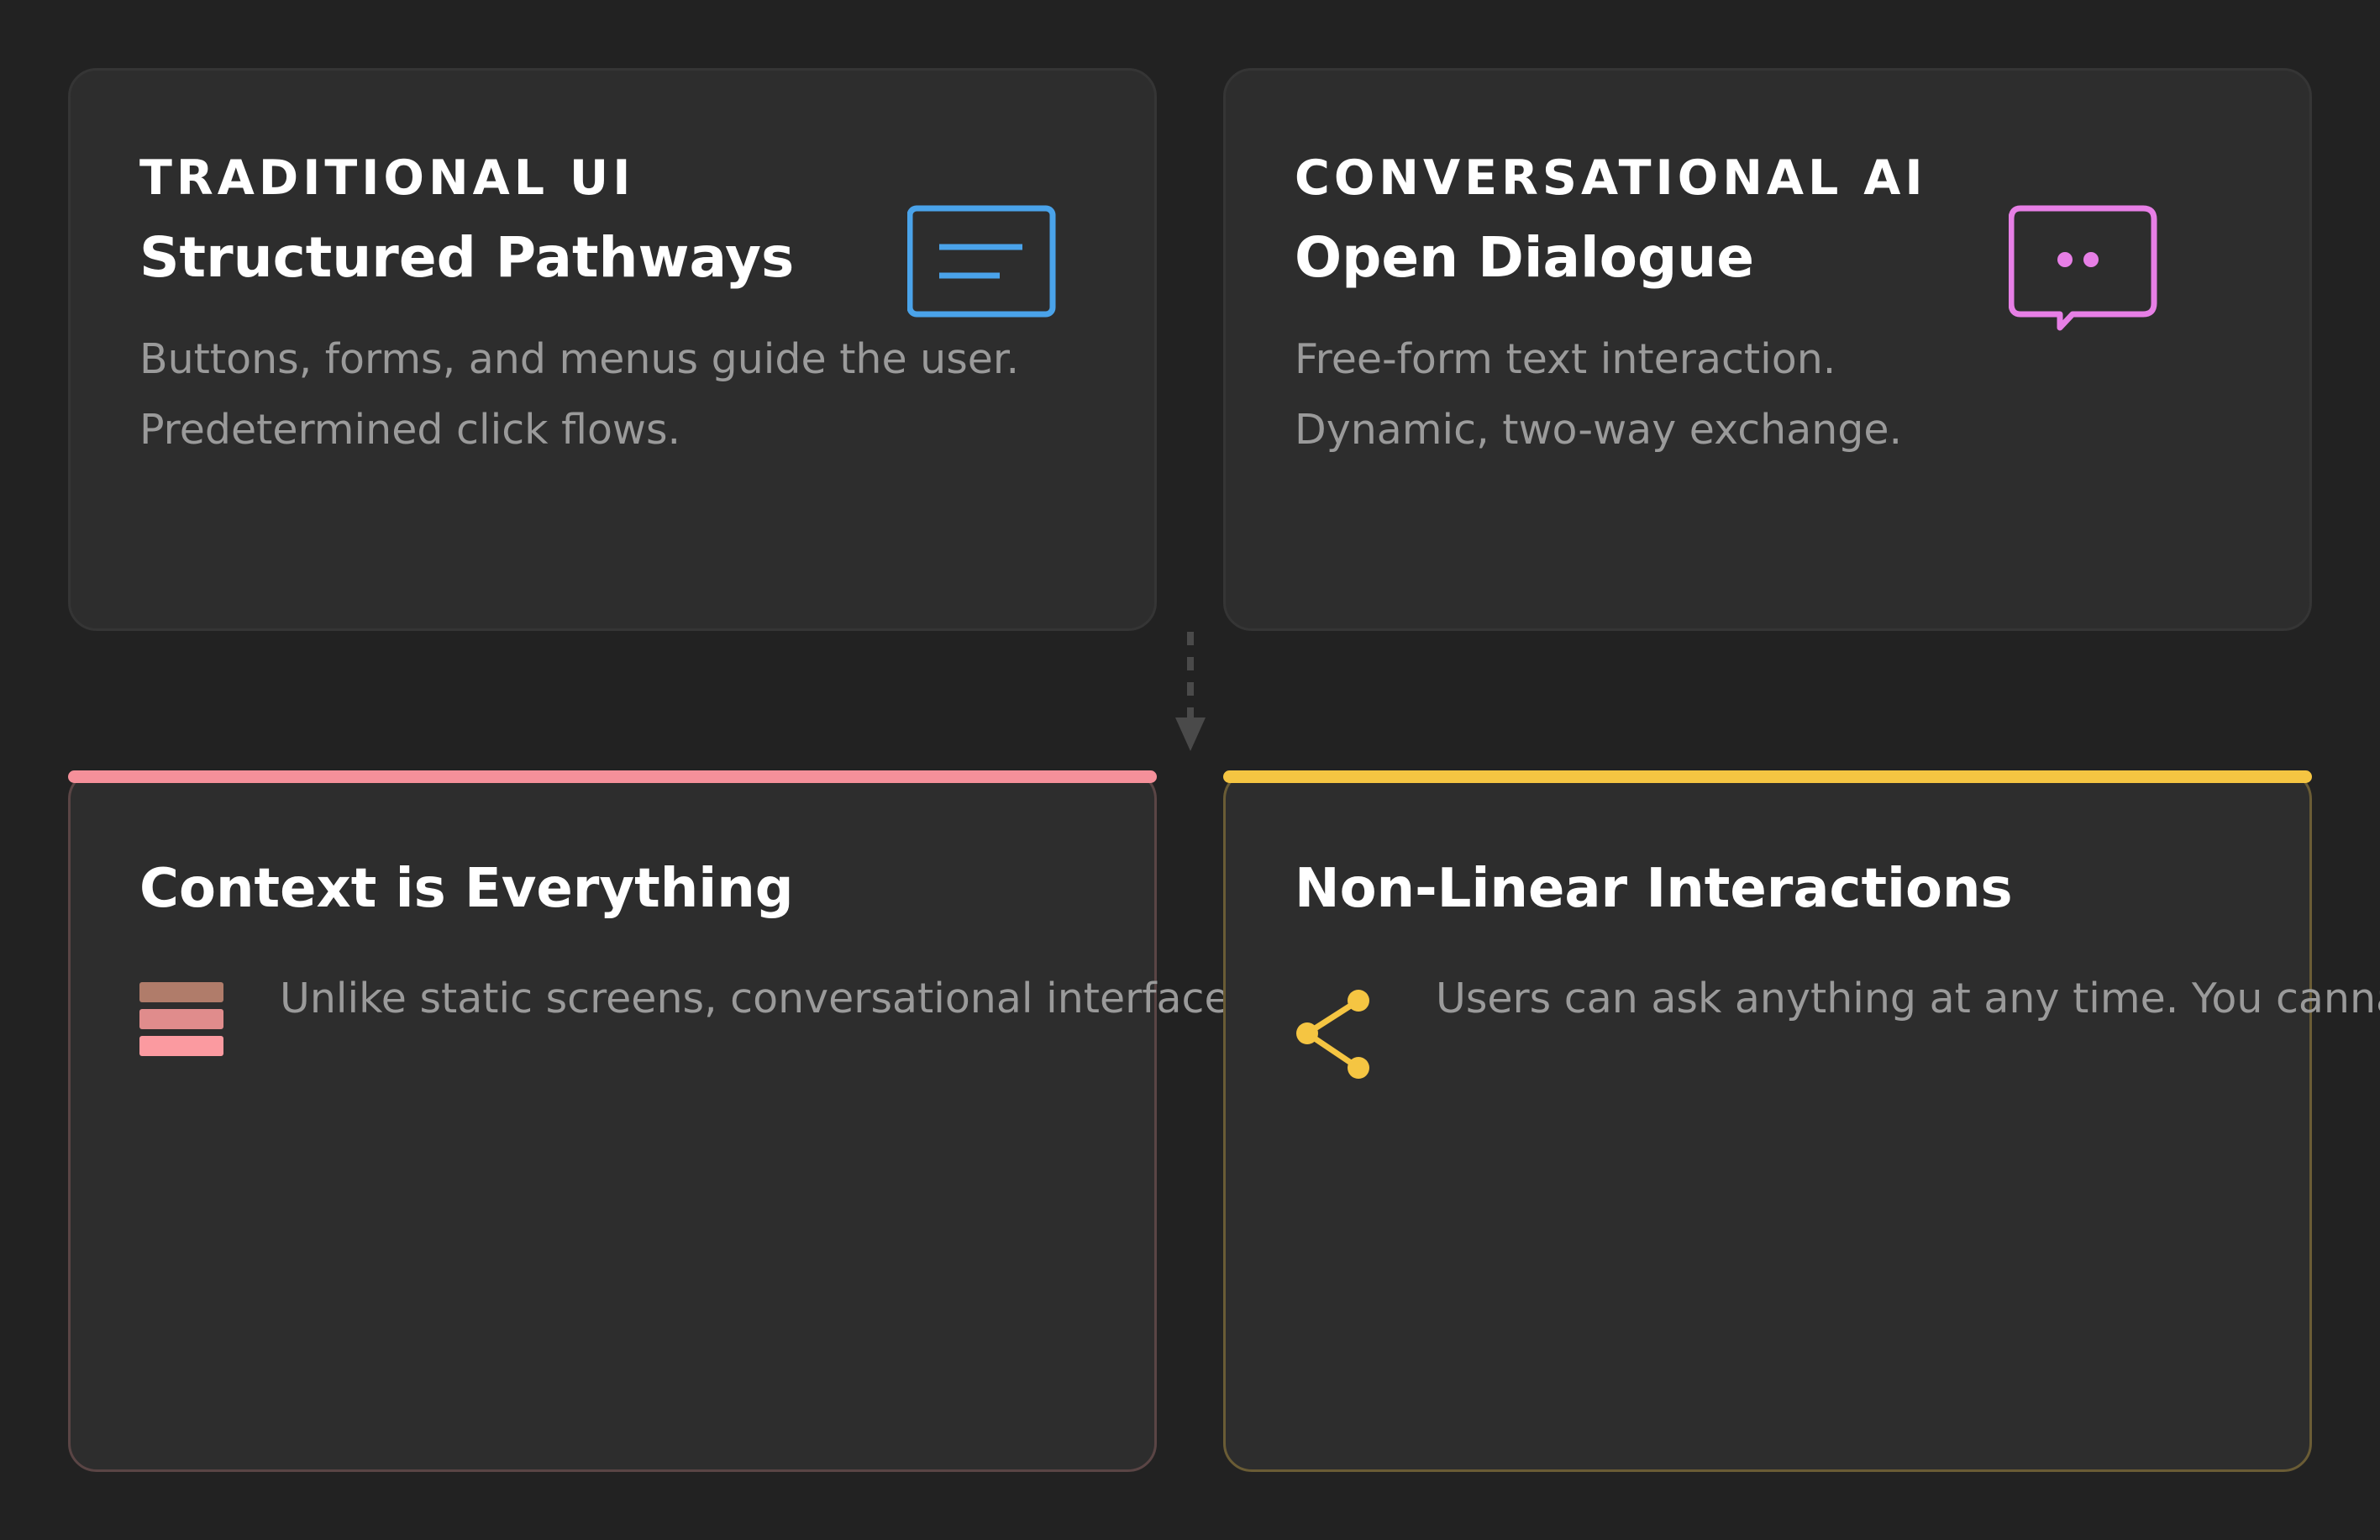 The width and height of the screenshot is (2380, 1540). I want to click on down-arrow-connector, so click(1190, 692).